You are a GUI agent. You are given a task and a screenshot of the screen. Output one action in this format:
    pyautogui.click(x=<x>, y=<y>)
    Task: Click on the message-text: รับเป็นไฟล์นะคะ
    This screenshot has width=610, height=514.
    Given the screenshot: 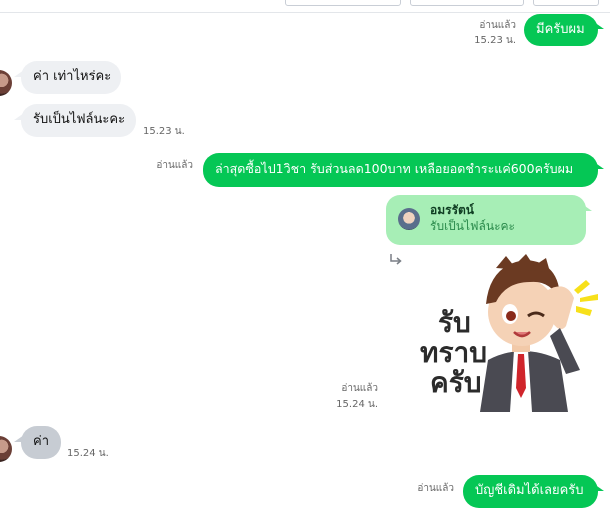 What is the action you would take?
    pyautogui.click(x=79, y=119)
    